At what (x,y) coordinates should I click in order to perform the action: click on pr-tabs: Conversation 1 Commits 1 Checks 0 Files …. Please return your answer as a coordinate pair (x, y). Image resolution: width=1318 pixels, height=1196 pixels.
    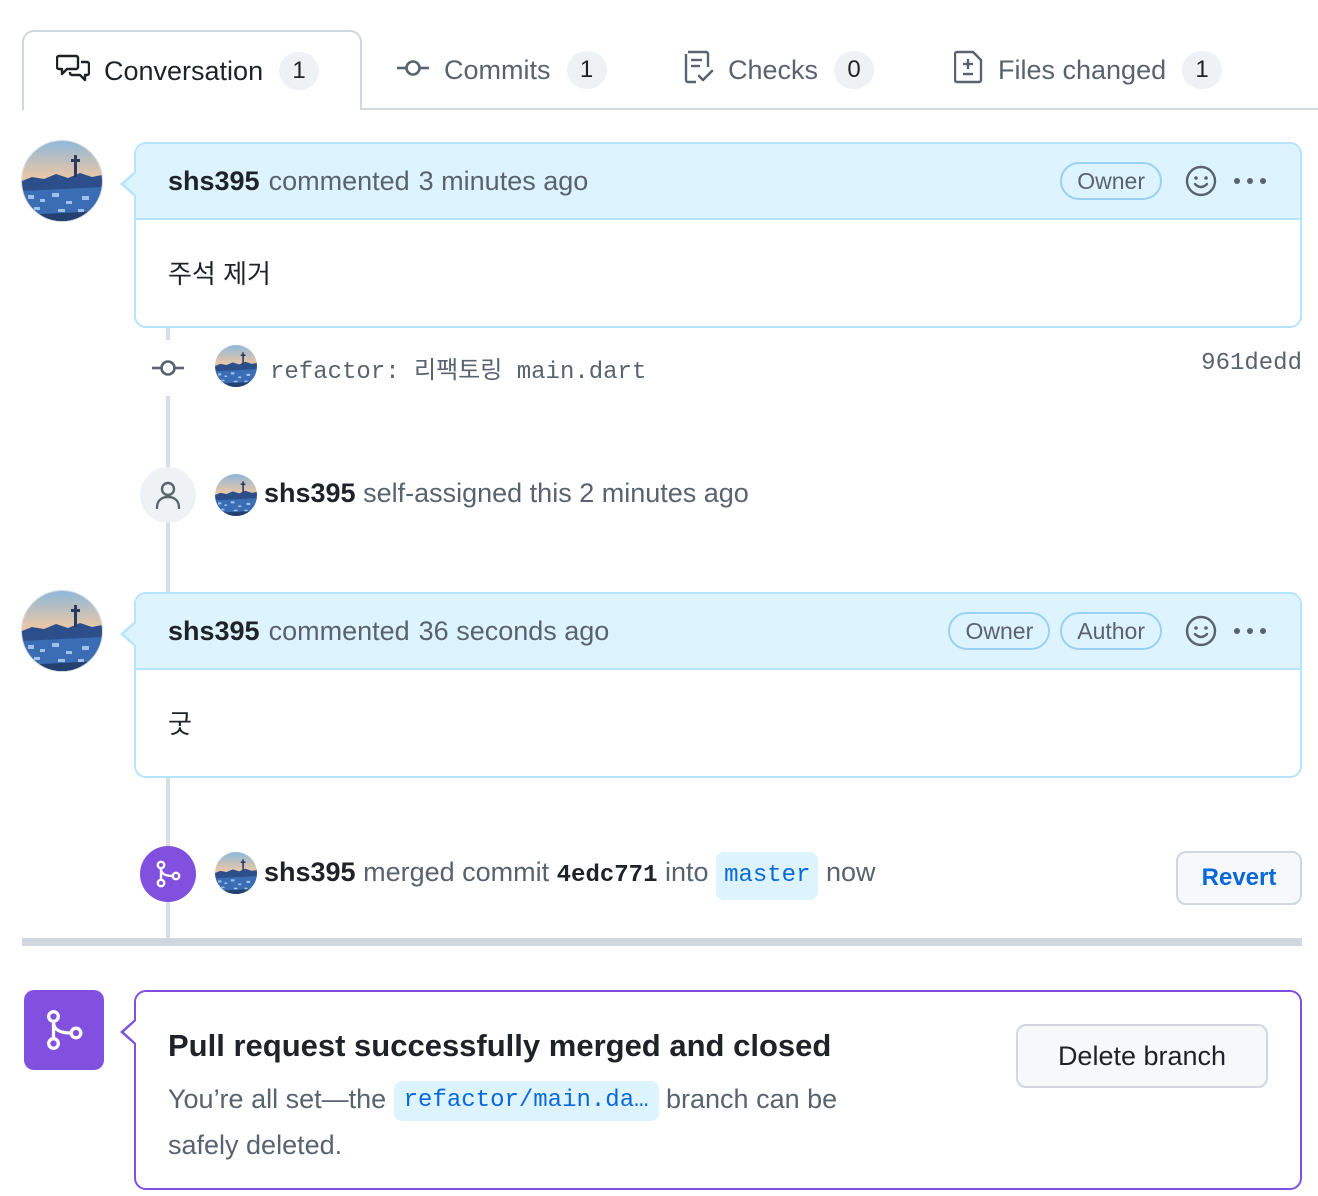
    Looking at the image, I should click on (670, 70).